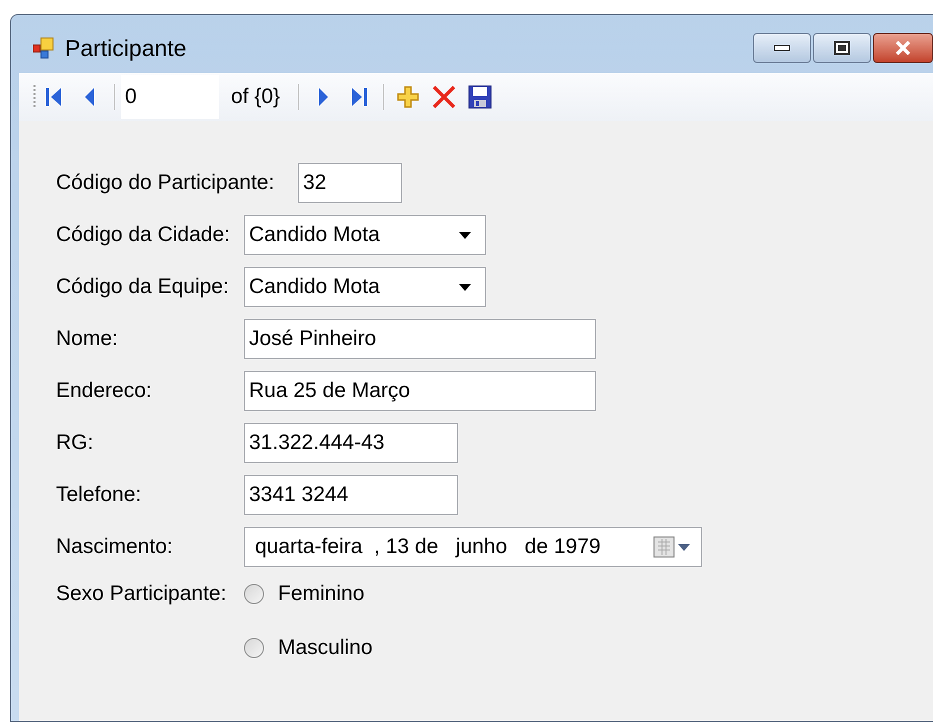 The width and height of the screenshot is (933, 727). I want to click on window-title: Participante, so click(125, 48).